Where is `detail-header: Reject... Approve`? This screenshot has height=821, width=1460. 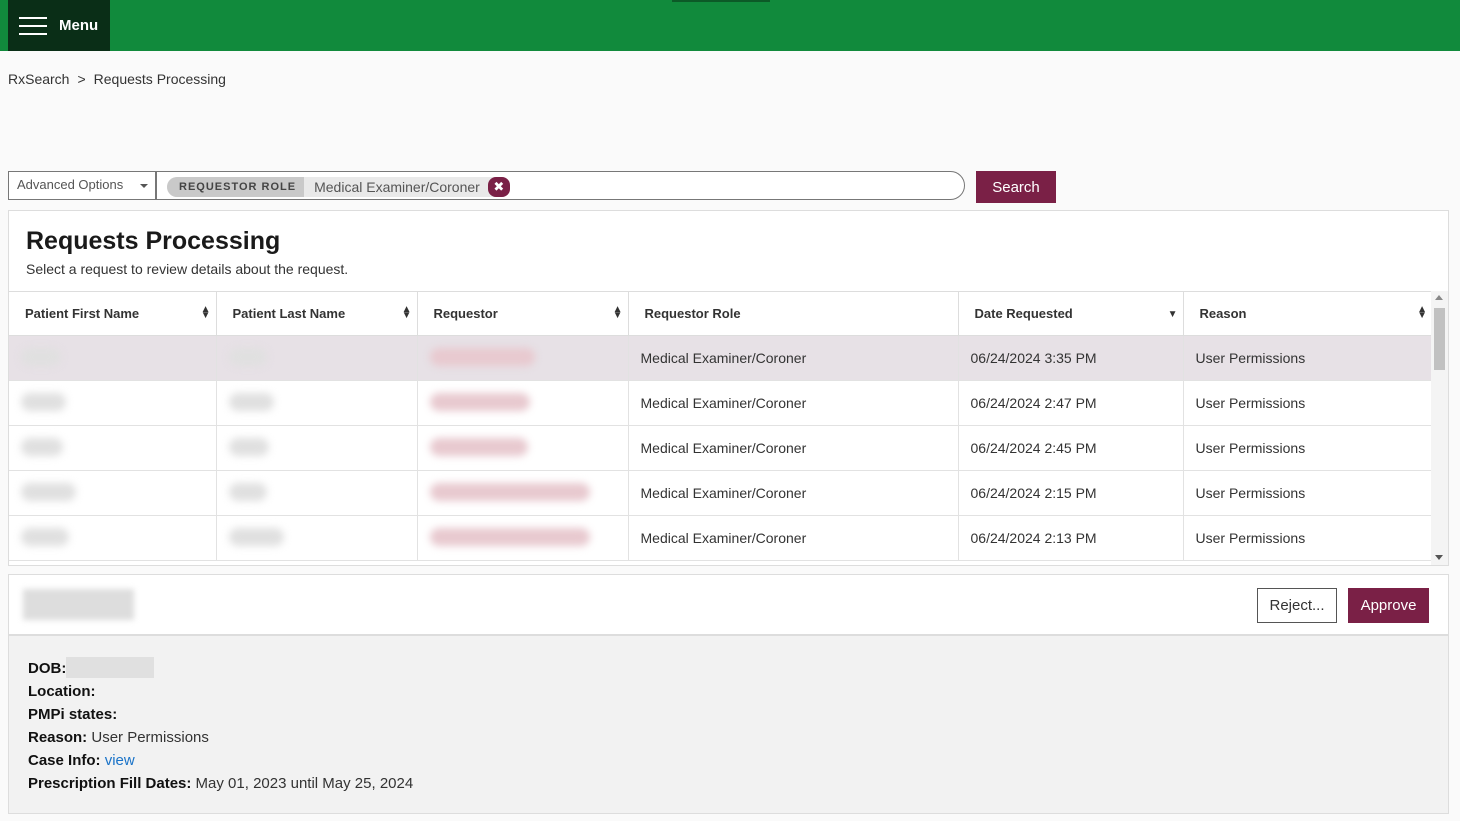
detail-header: Reject... Approve is located at coordinates (728, 605).